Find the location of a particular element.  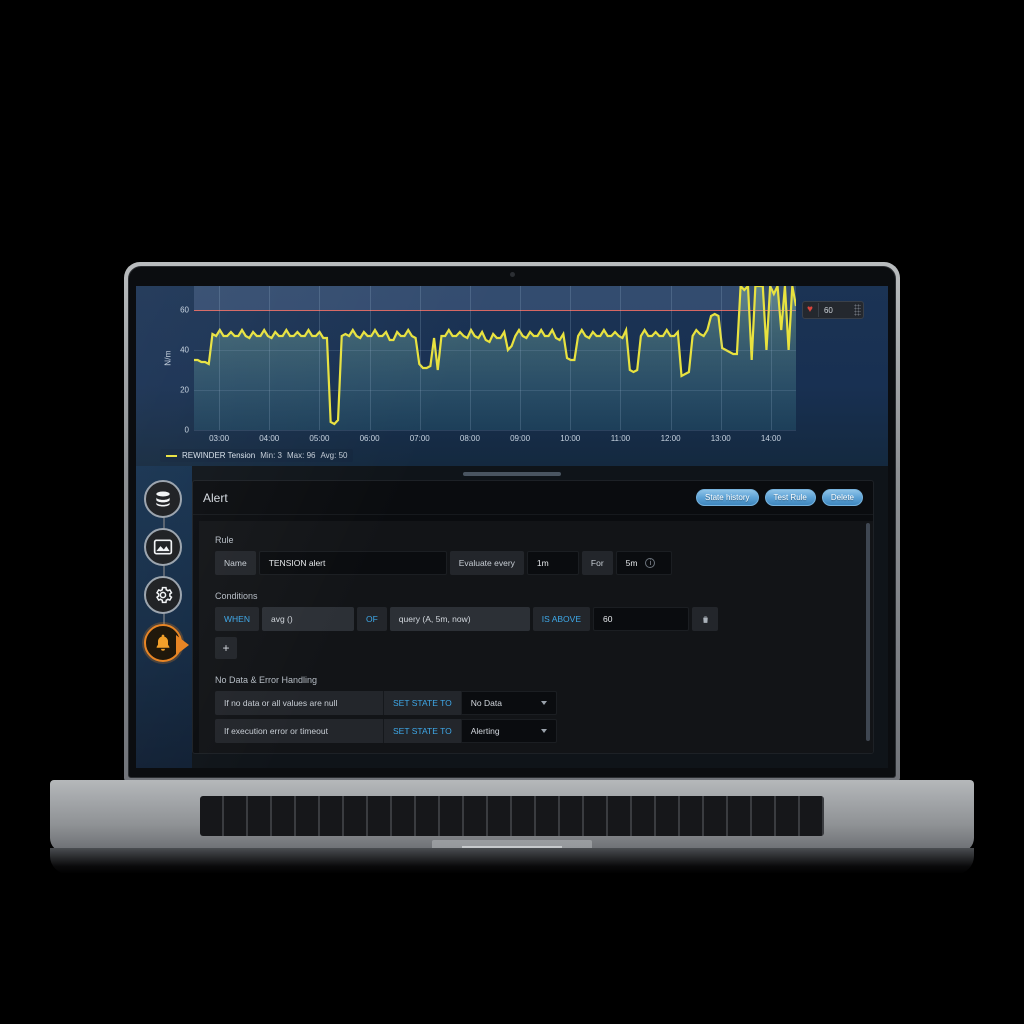

sidebar-item-configuration is located at coordinates (163, 595).